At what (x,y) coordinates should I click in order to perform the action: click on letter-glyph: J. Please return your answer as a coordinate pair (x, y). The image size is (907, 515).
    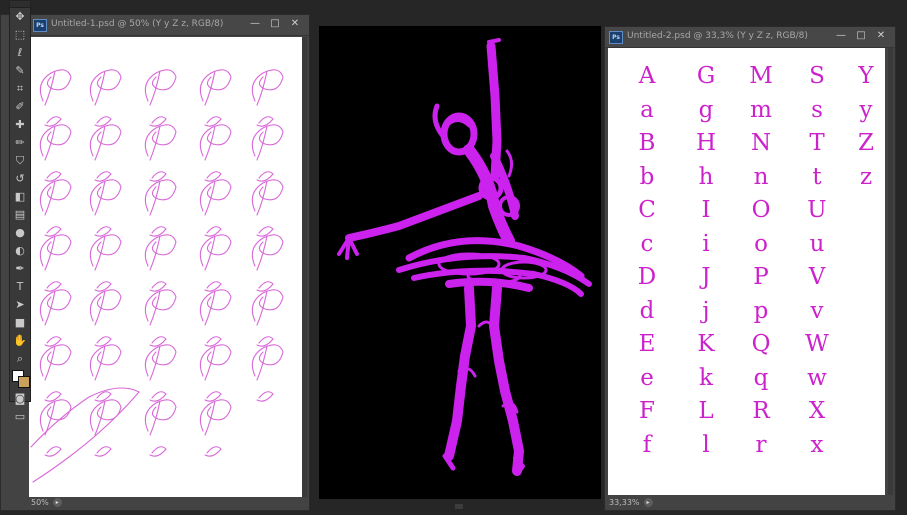
    Looking at the image, I should click on (706, 277).